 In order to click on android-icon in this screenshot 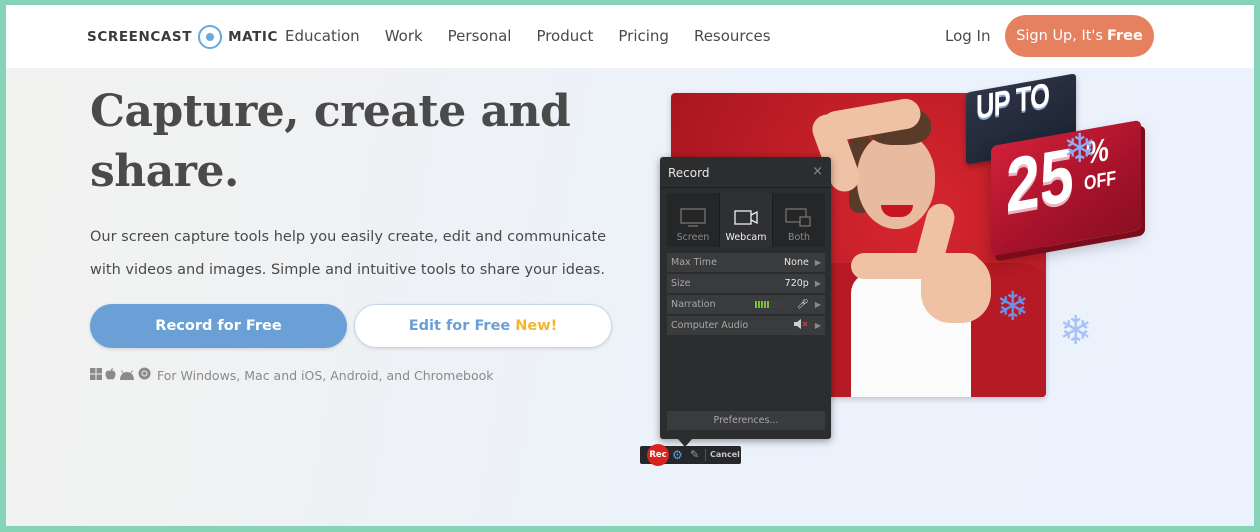, I will do `click(127, 375)`.